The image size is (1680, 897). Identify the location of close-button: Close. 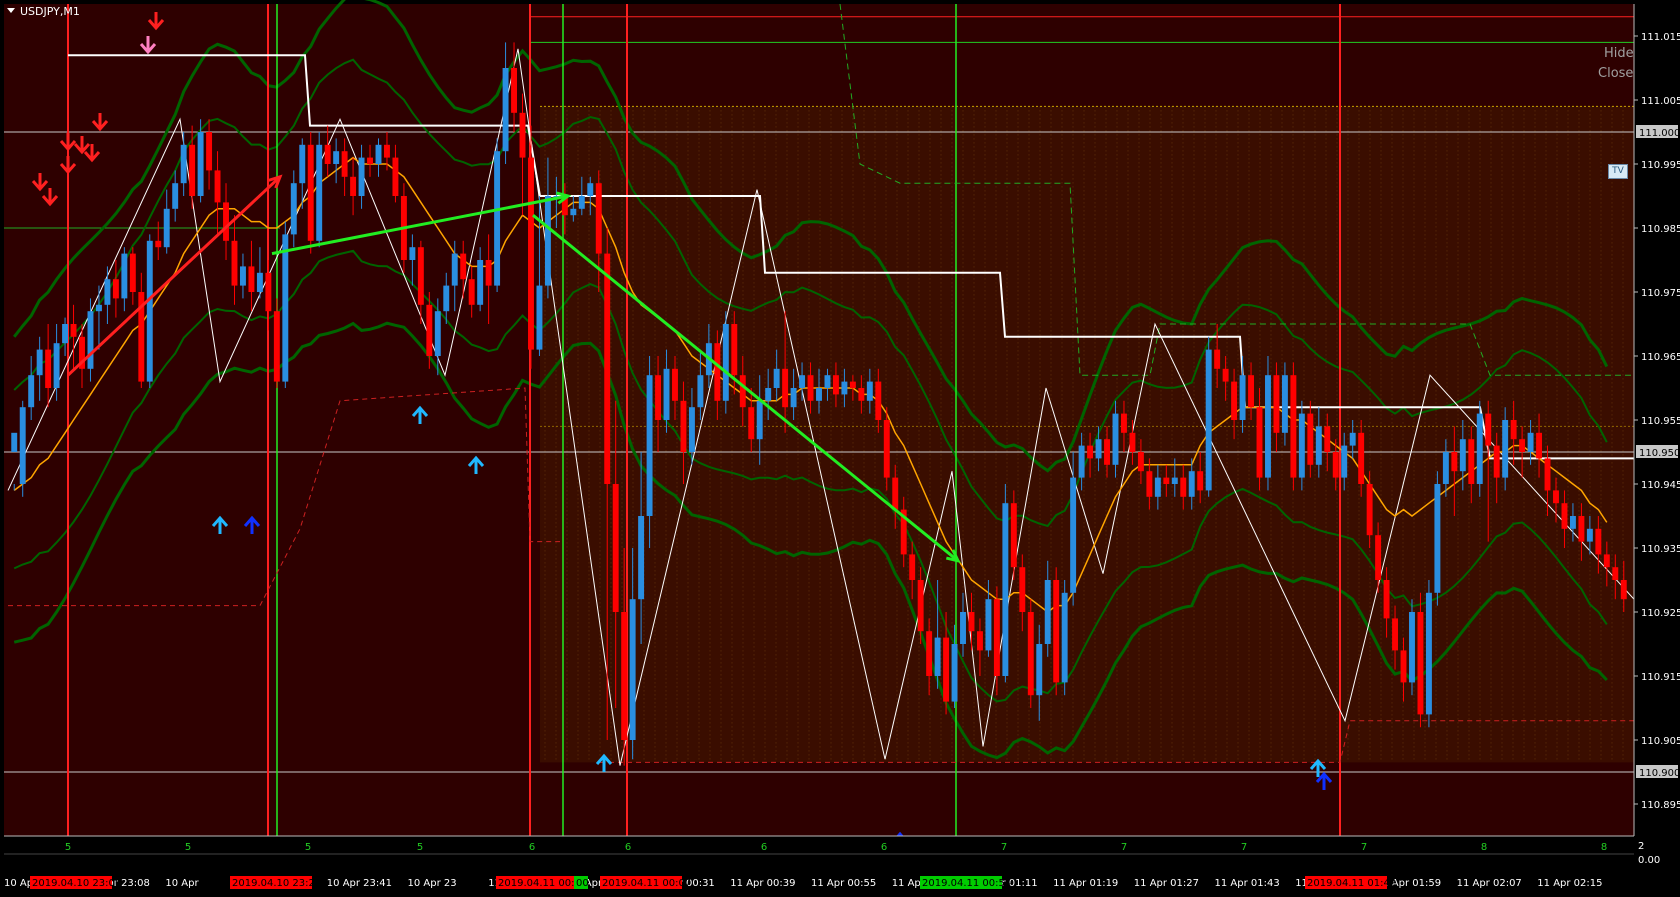
(1615, 73).